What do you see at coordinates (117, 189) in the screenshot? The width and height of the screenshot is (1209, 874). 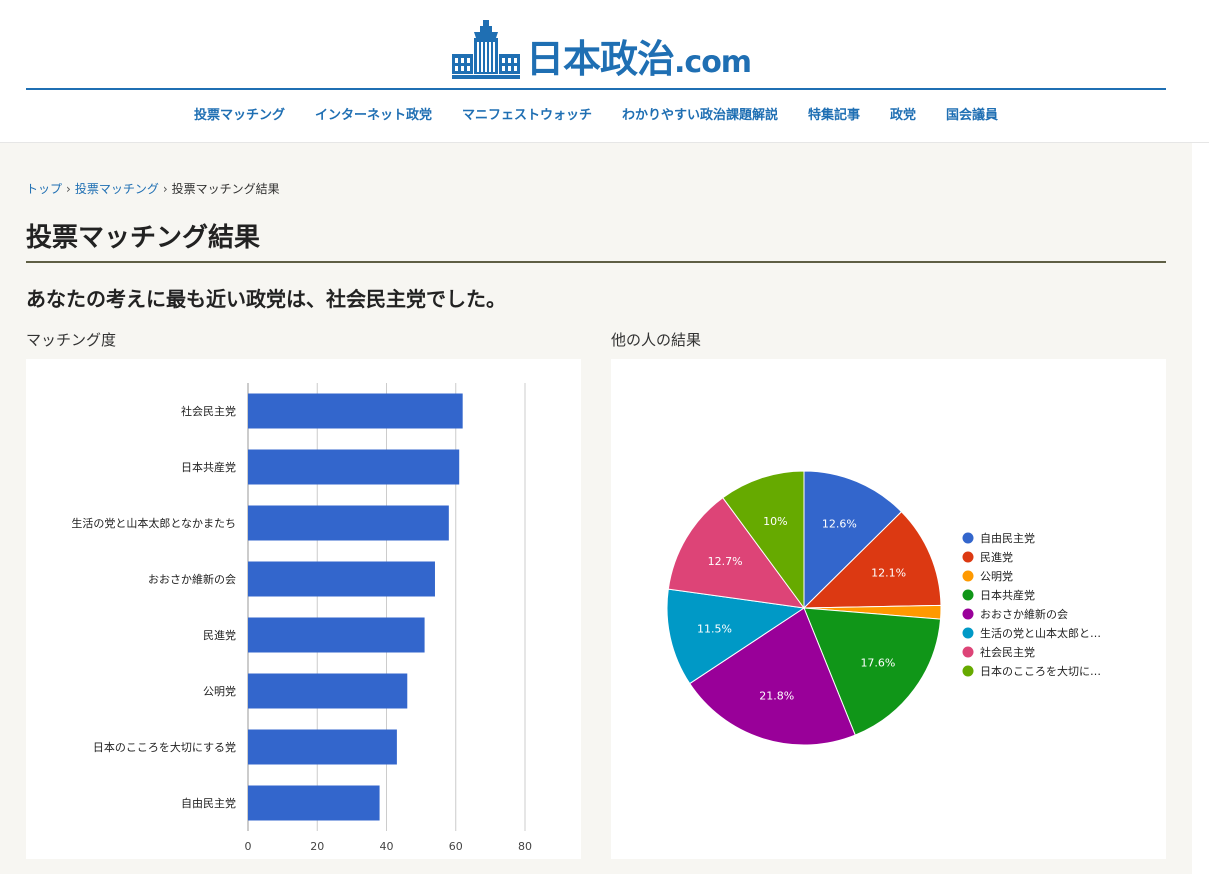 I see `breadcrumb-matching: 投票マッチング` at bounding box center [117, 189].